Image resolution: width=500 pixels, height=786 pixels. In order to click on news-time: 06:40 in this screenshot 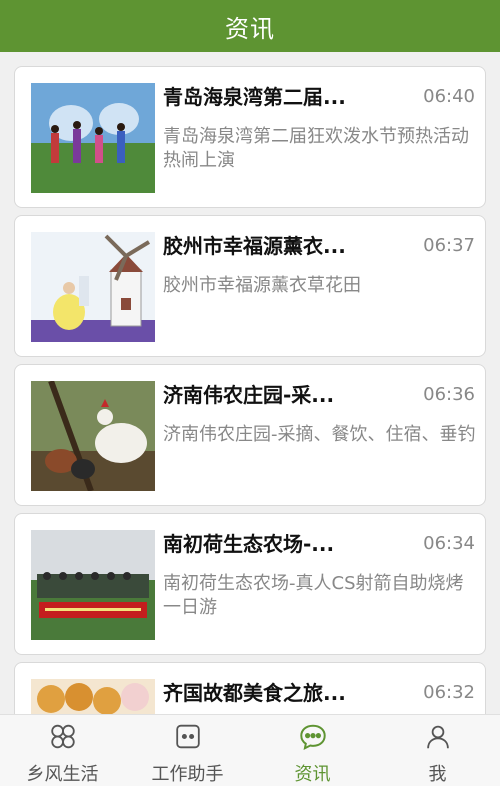, I will do `click(449, 96)`.